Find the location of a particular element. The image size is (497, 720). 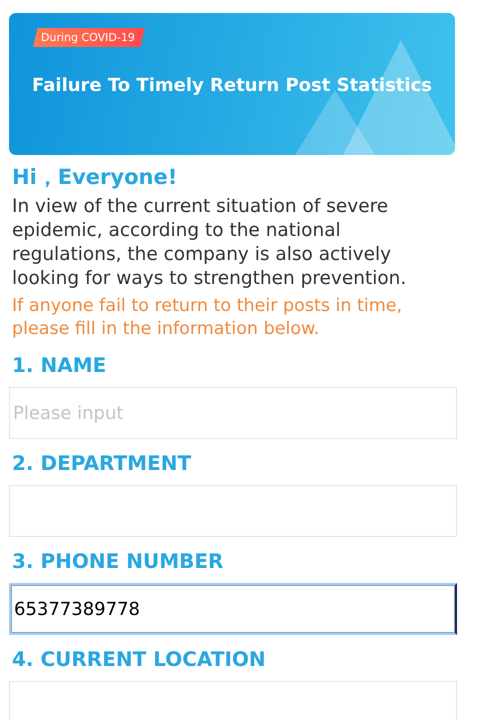

field-label: 4. CURRENT LOCATION is located at coordinates (139, 659).